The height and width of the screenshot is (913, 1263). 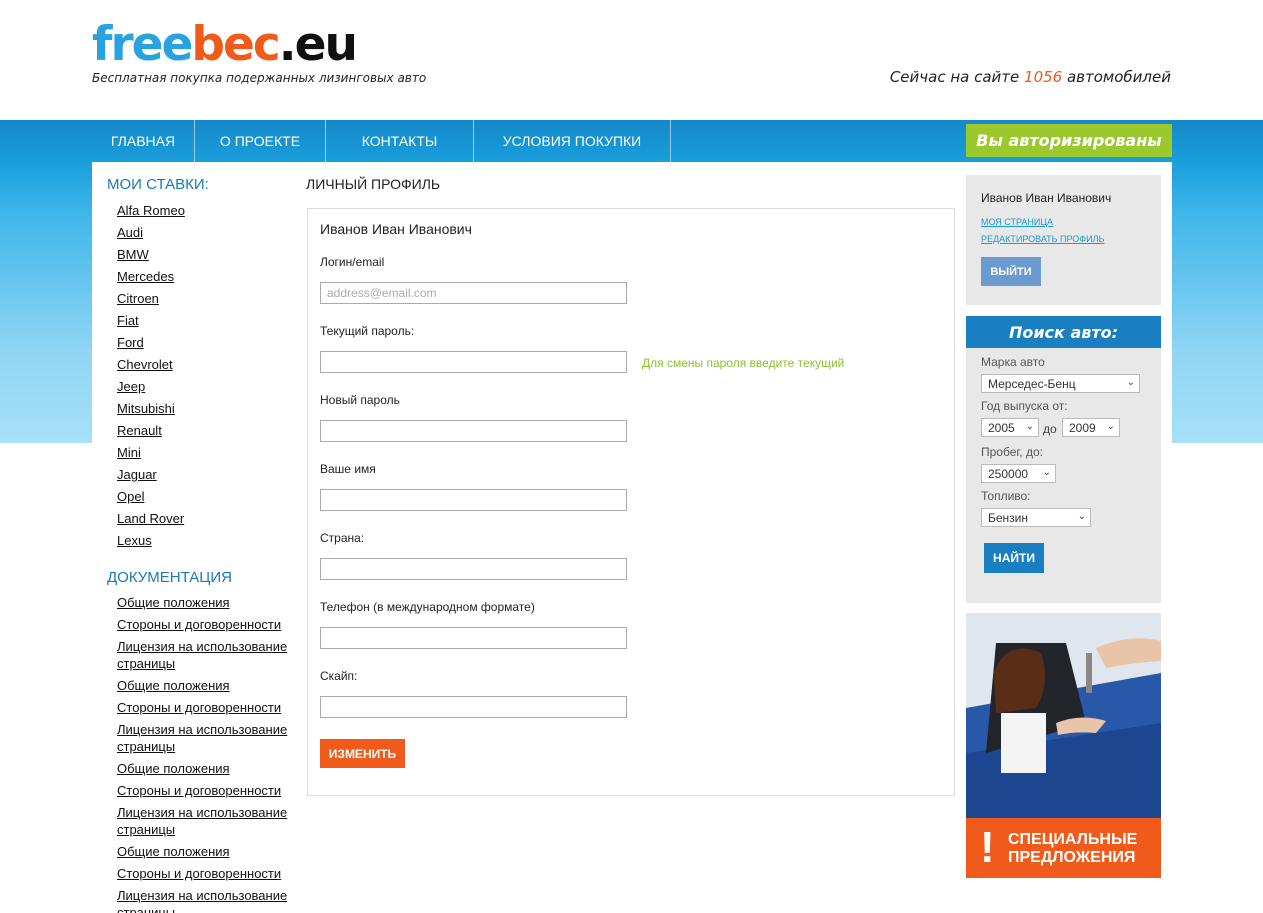 What do you see at coordinates (145, 364) in the screenshot?
I see `brand-link: Chevrolet` at bounding box center [145, 364].